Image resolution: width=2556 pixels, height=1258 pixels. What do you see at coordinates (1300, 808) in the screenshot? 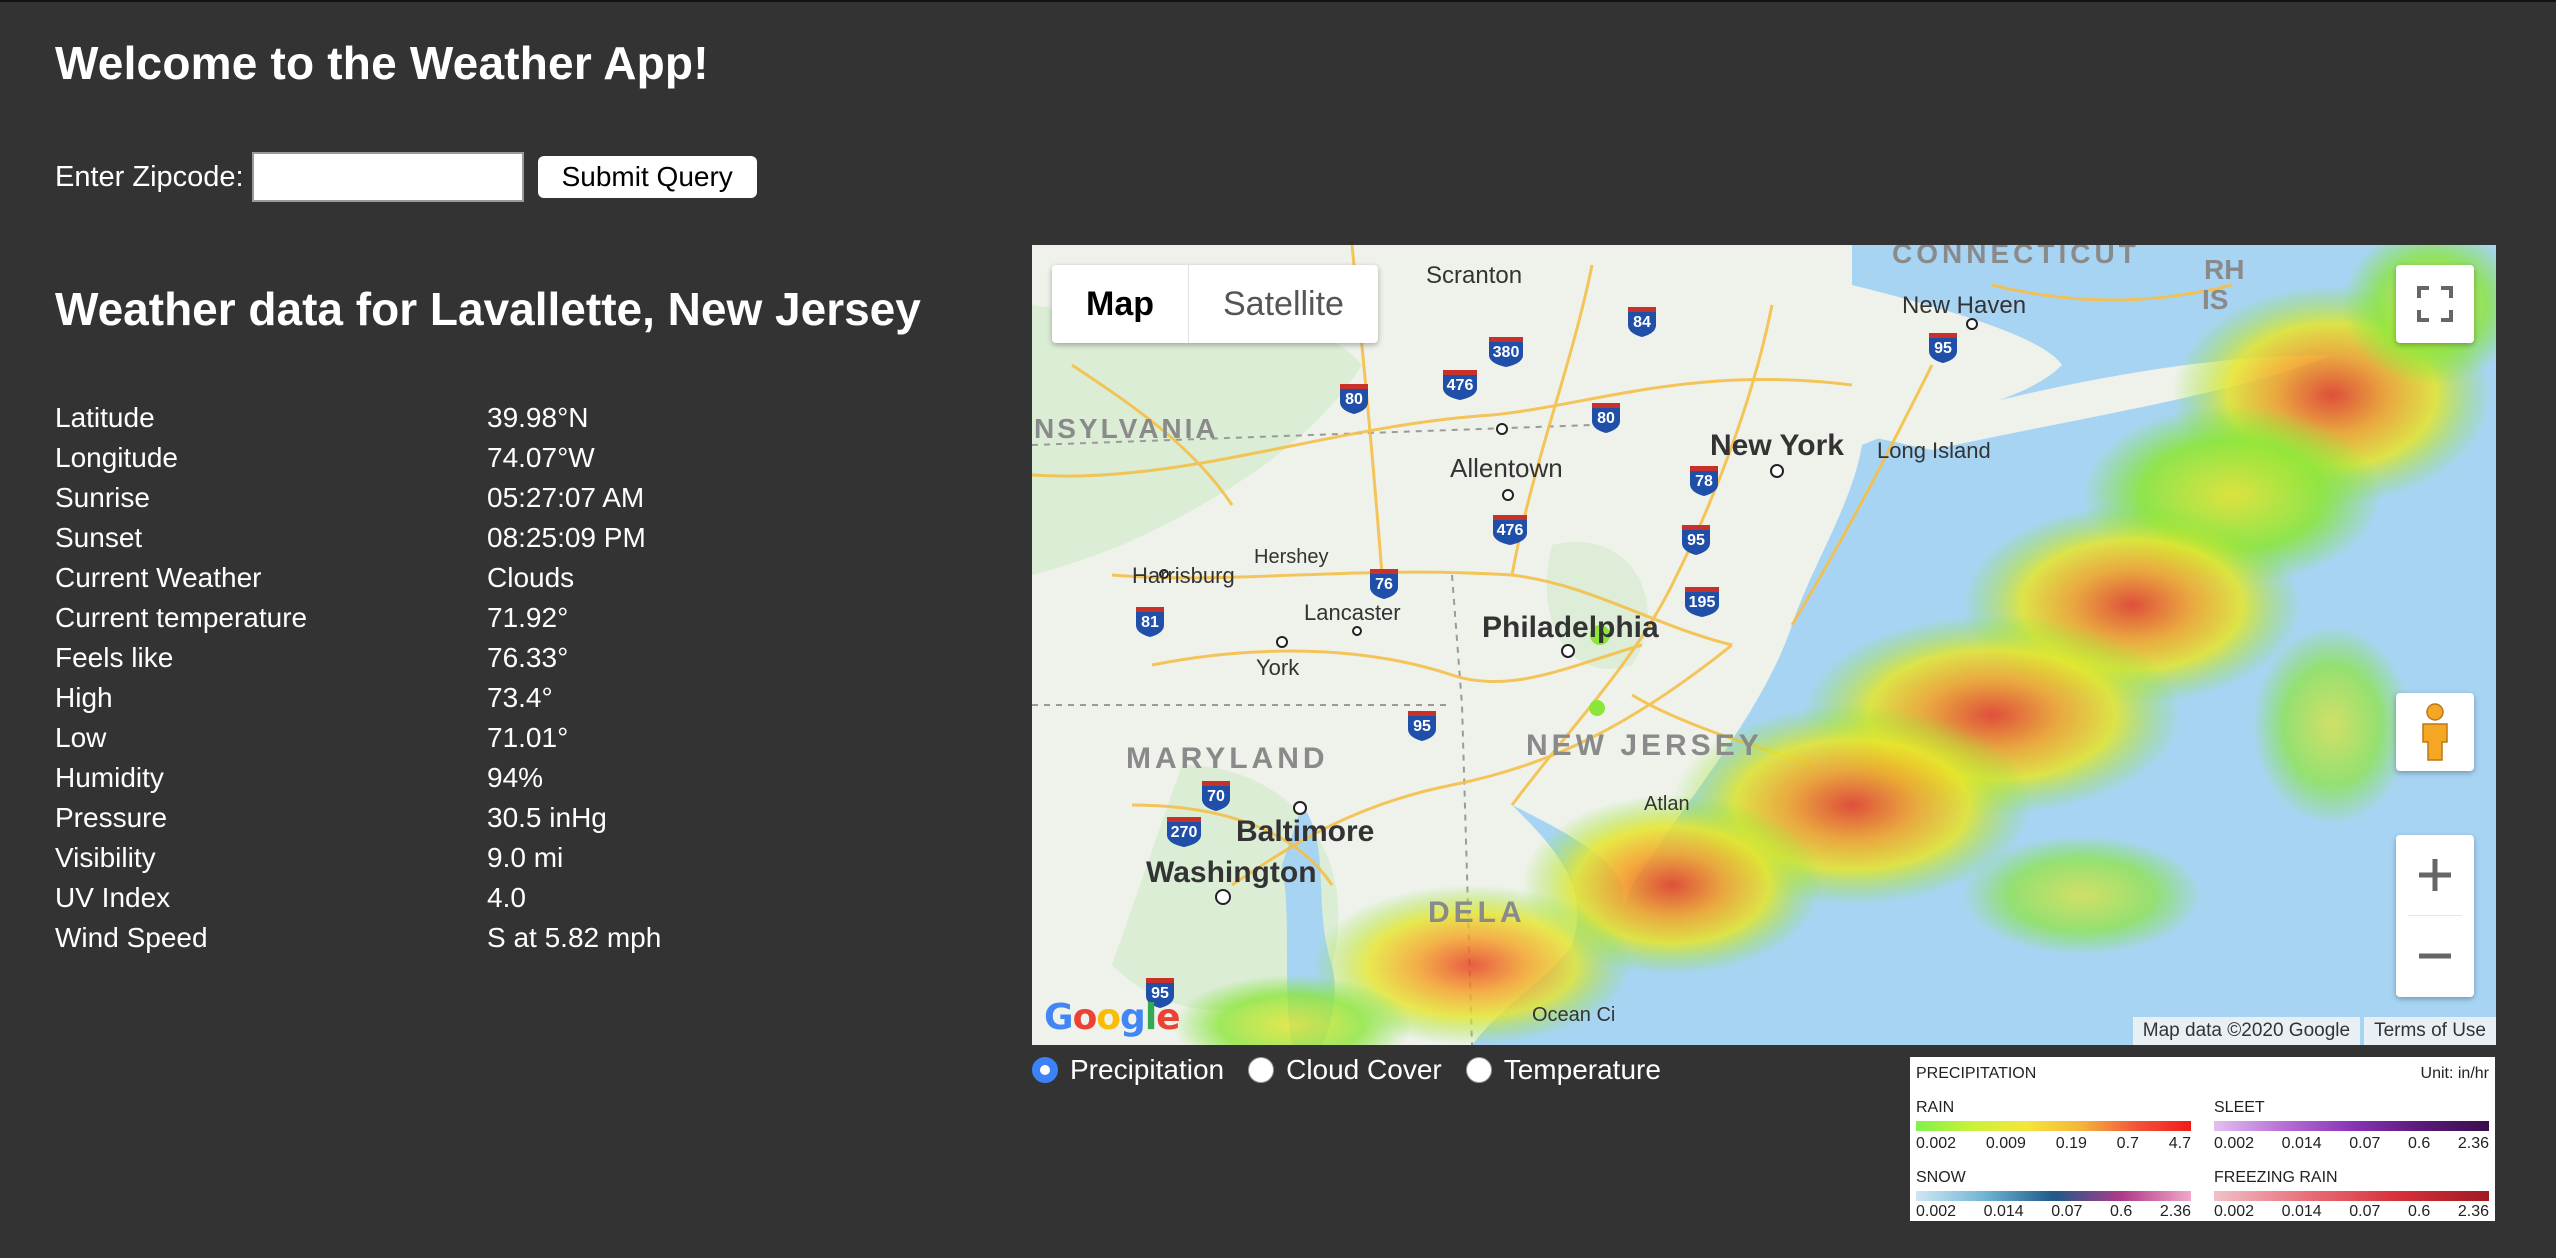
I see `city-dot-baltimore` at bounding box center [1300, 808].